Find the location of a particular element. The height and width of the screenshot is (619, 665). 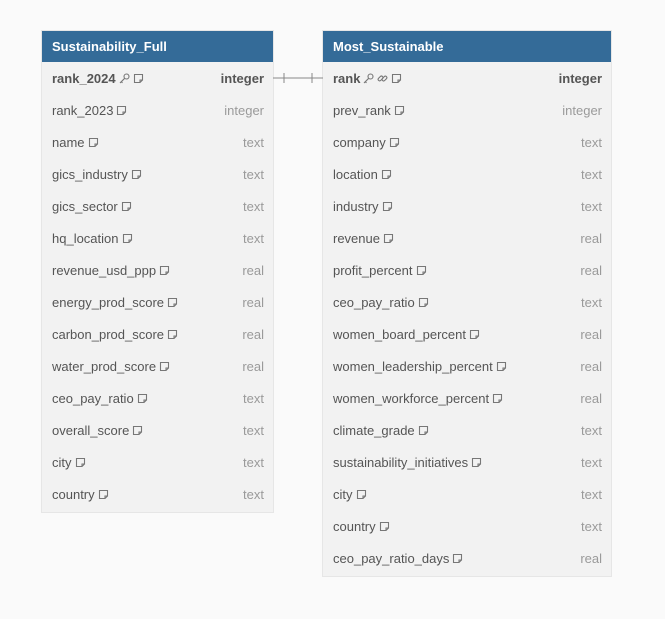

table-row: prev_rank integer is located at coordinates (467, 110).